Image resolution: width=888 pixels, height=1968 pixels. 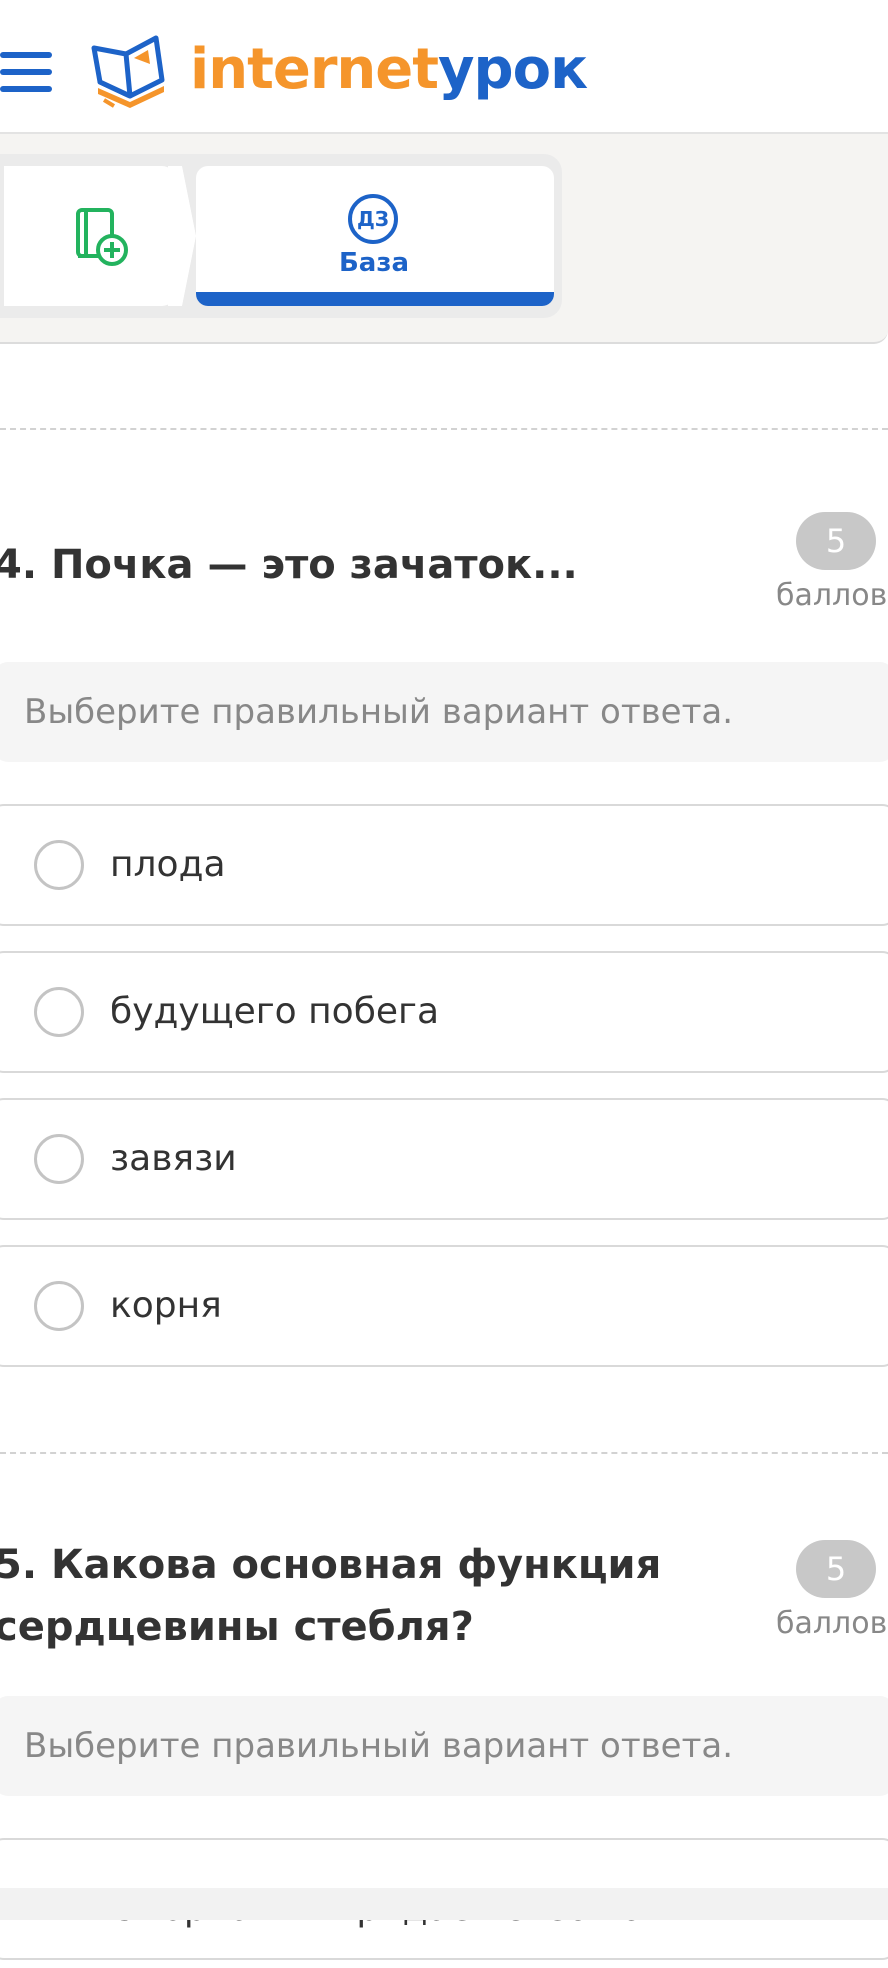 What do you see at coordinates (832, 595) in the screenshot?
I see `question-4-points-label: баллов` at bounding box center [832, 595].